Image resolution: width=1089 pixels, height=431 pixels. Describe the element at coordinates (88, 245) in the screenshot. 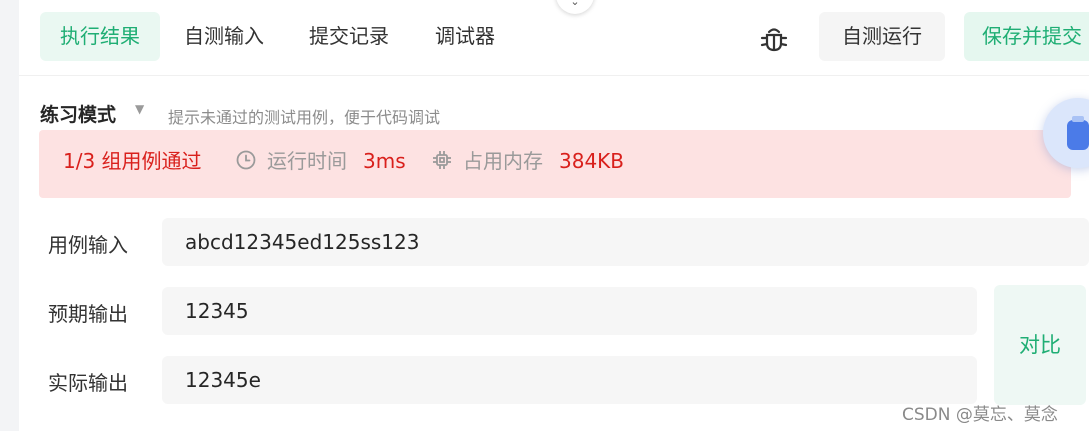

I see `case-input-label: 用例输入` at that location.